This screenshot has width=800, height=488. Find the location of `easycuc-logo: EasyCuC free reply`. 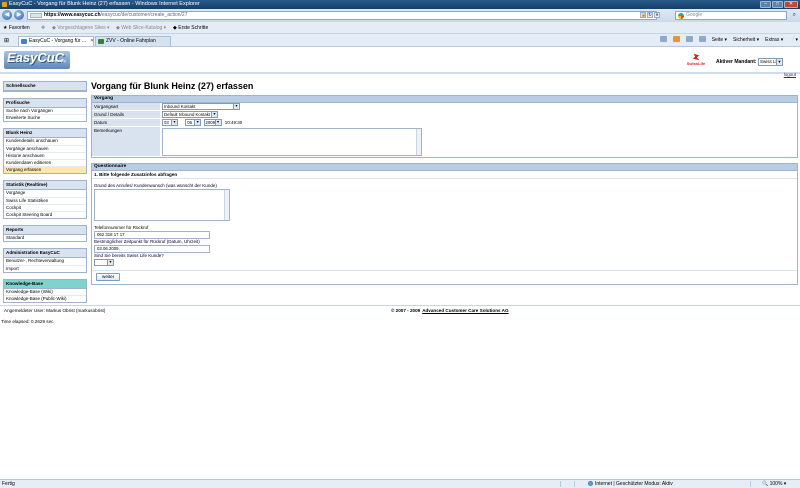

easycuc-logo: EasyCuC free reply is located at coordinates (37, 60).